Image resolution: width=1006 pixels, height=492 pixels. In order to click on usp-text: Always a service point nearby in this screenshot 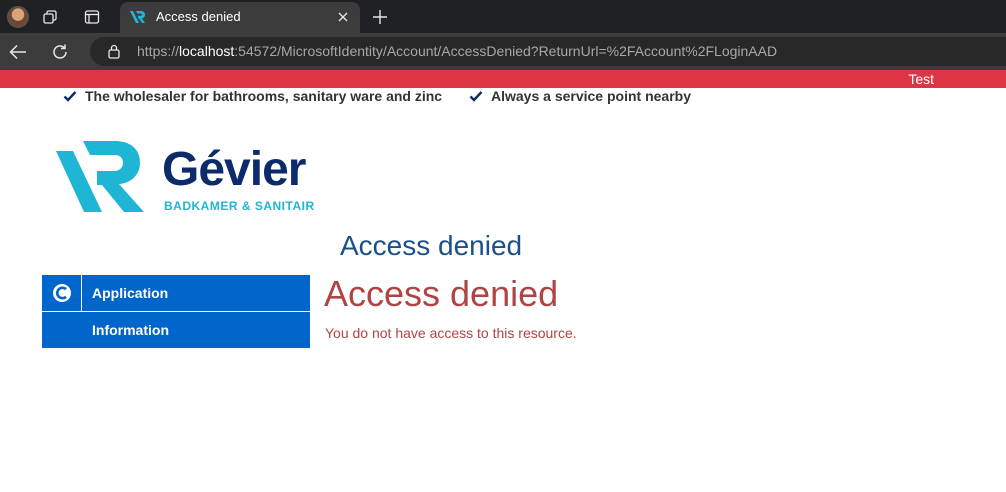, I will do `click(591, 96)`.